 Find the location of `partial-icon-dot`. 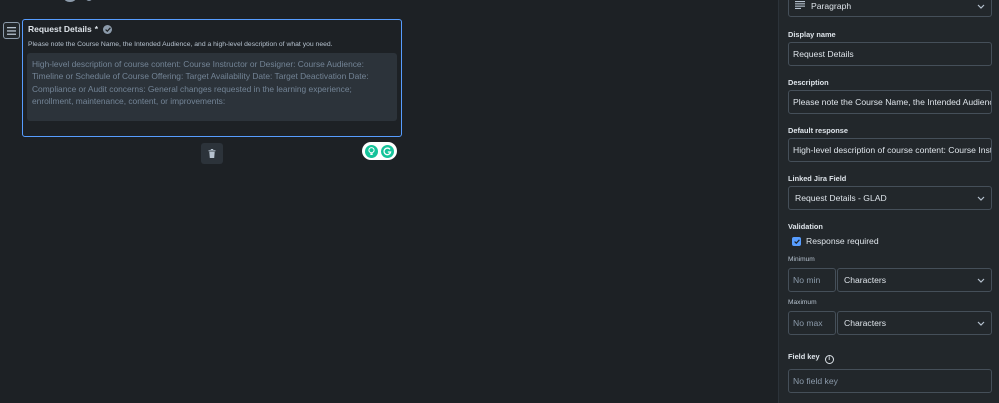

partial-icon-dot is located at coordinates (89, 0).